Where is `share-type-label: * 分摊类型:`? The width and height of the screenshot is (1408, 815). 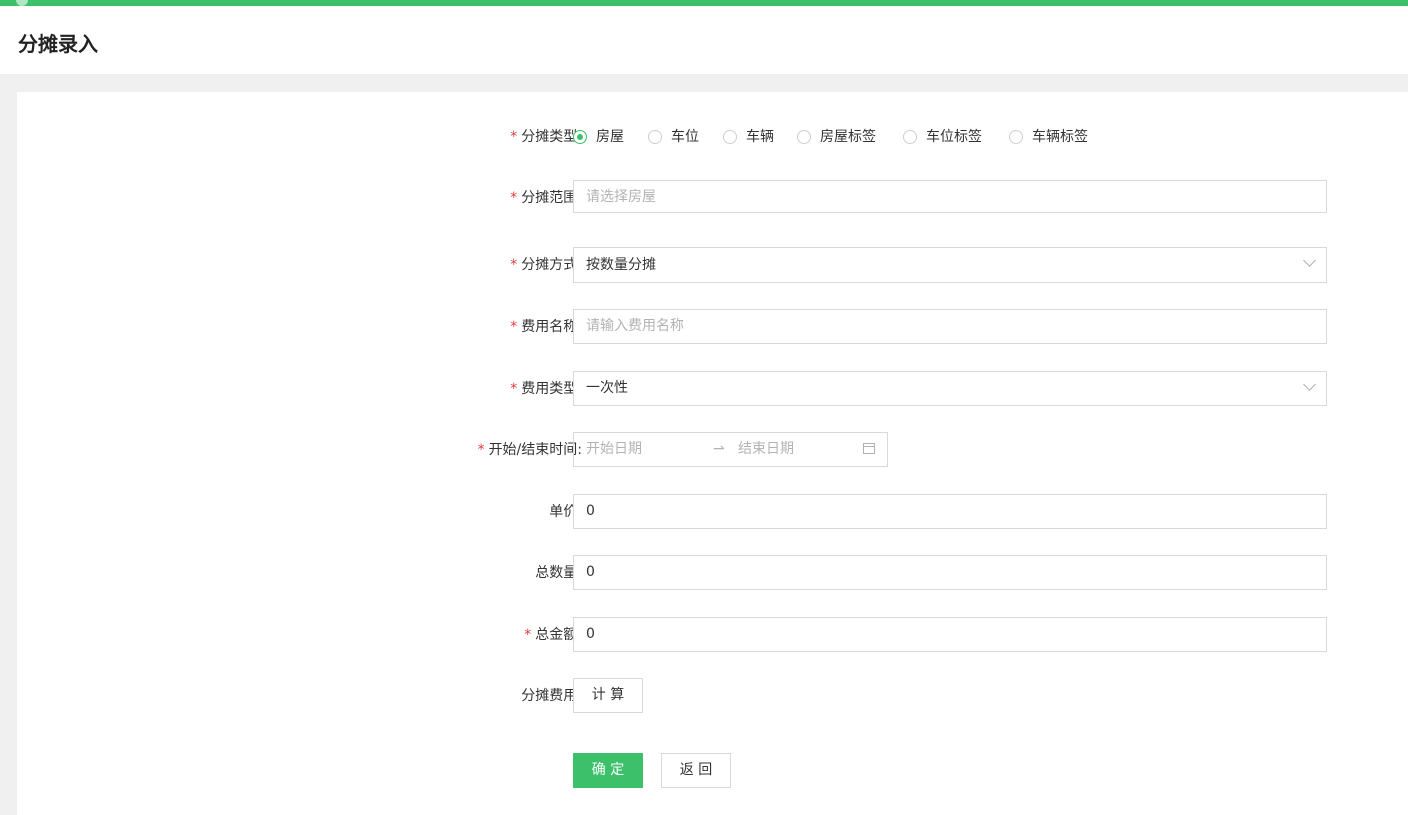 share-type-label: * 分摊类型: is located at coordinates (546, 137).